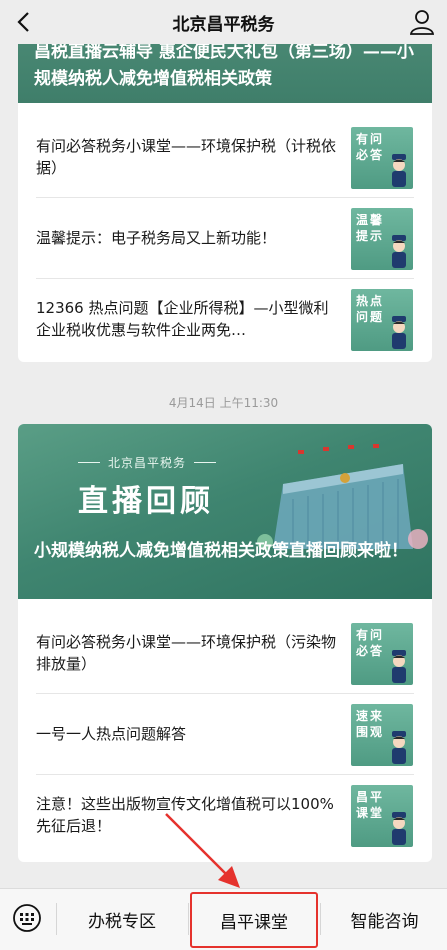 Image resolution: width=447 pixels, height=950 pixels. I want to click on article-title: 温馨提示：电子税务局又上新功能！, so click(156, 238).